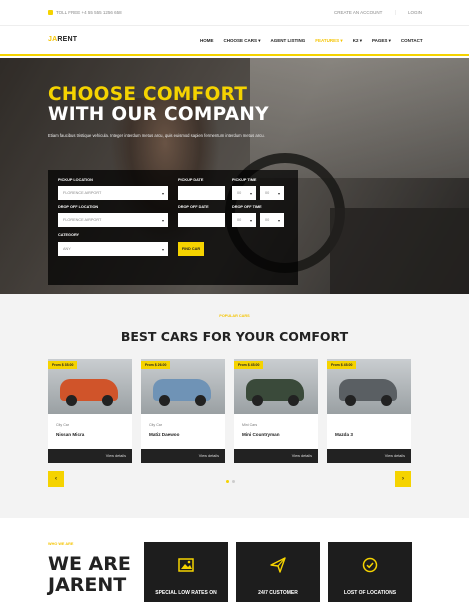 This screenshot has height=602, width=469. I want to click on dropoff-location-select: FLORENCE AIRPORT ▾, so click(113, 220).